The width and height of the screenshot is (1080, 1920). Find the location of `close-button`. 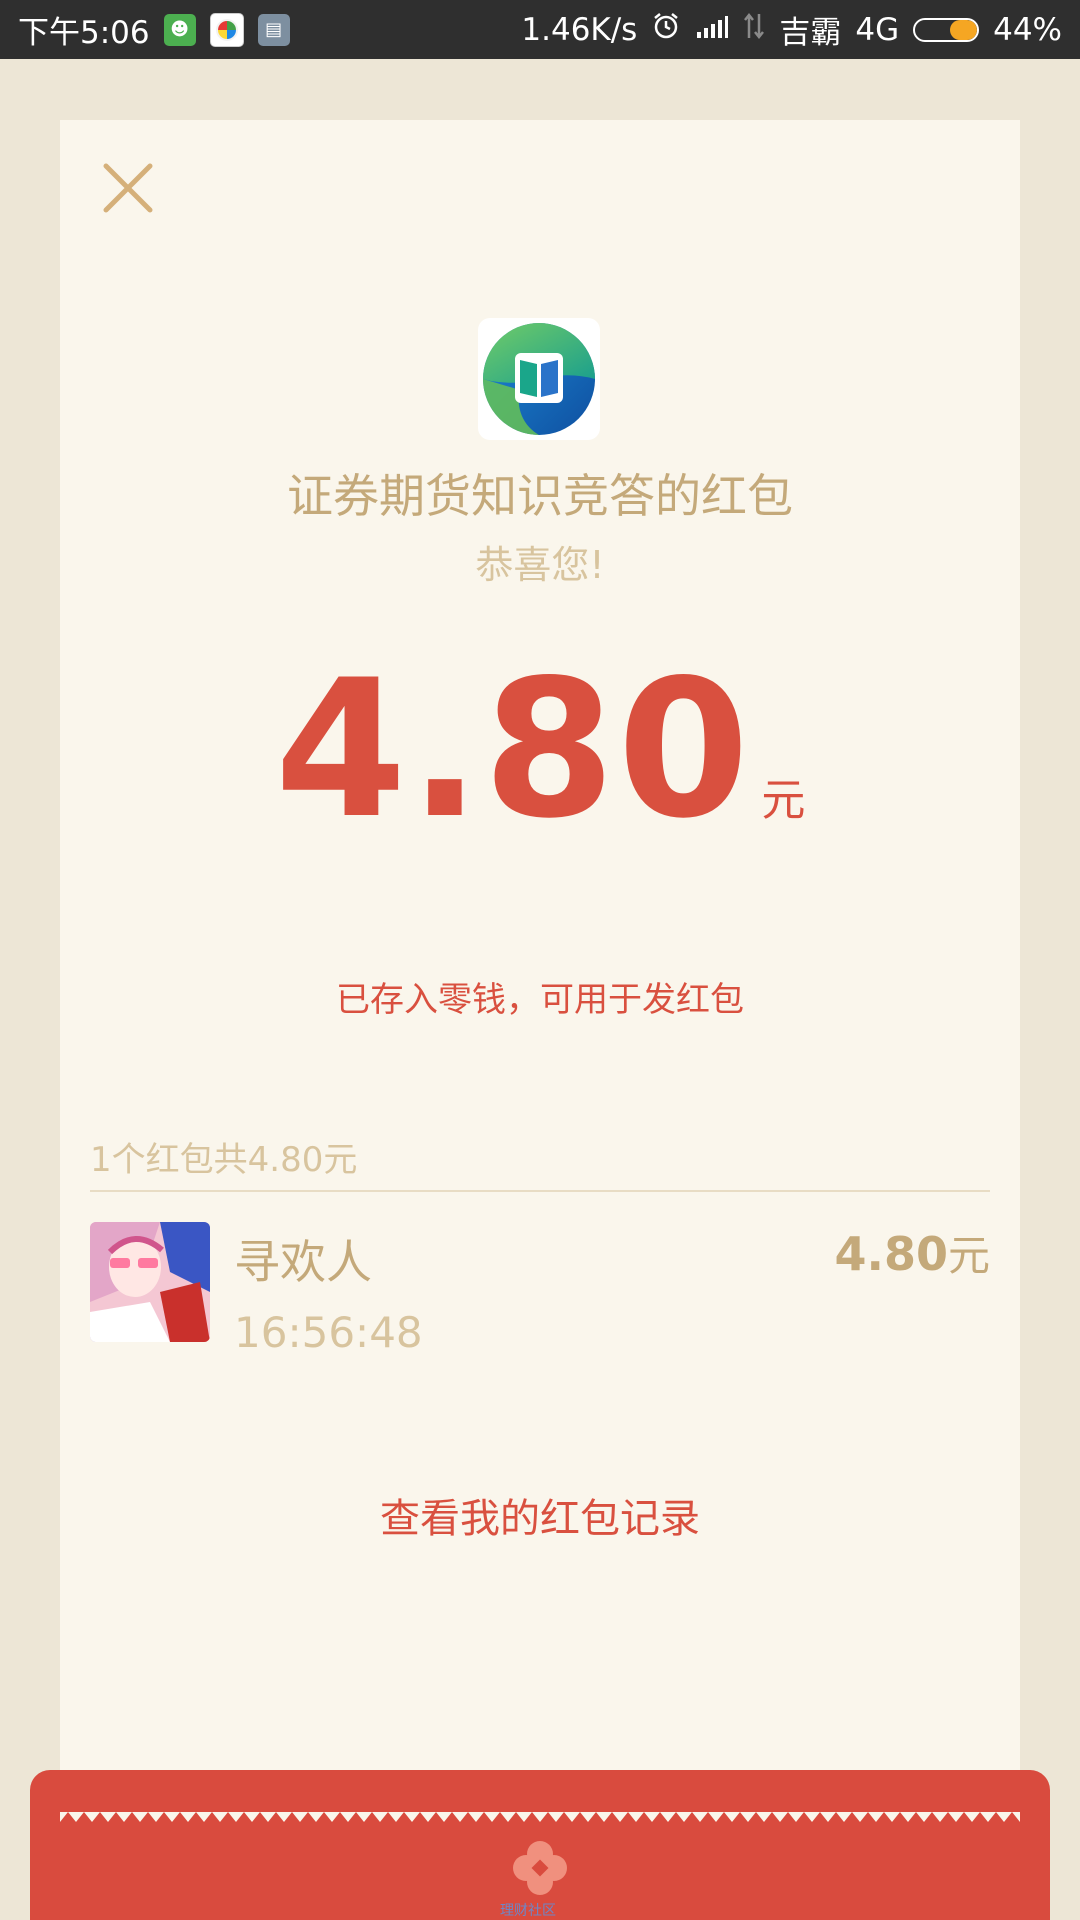

close-button is located at coordinates (128, 188).